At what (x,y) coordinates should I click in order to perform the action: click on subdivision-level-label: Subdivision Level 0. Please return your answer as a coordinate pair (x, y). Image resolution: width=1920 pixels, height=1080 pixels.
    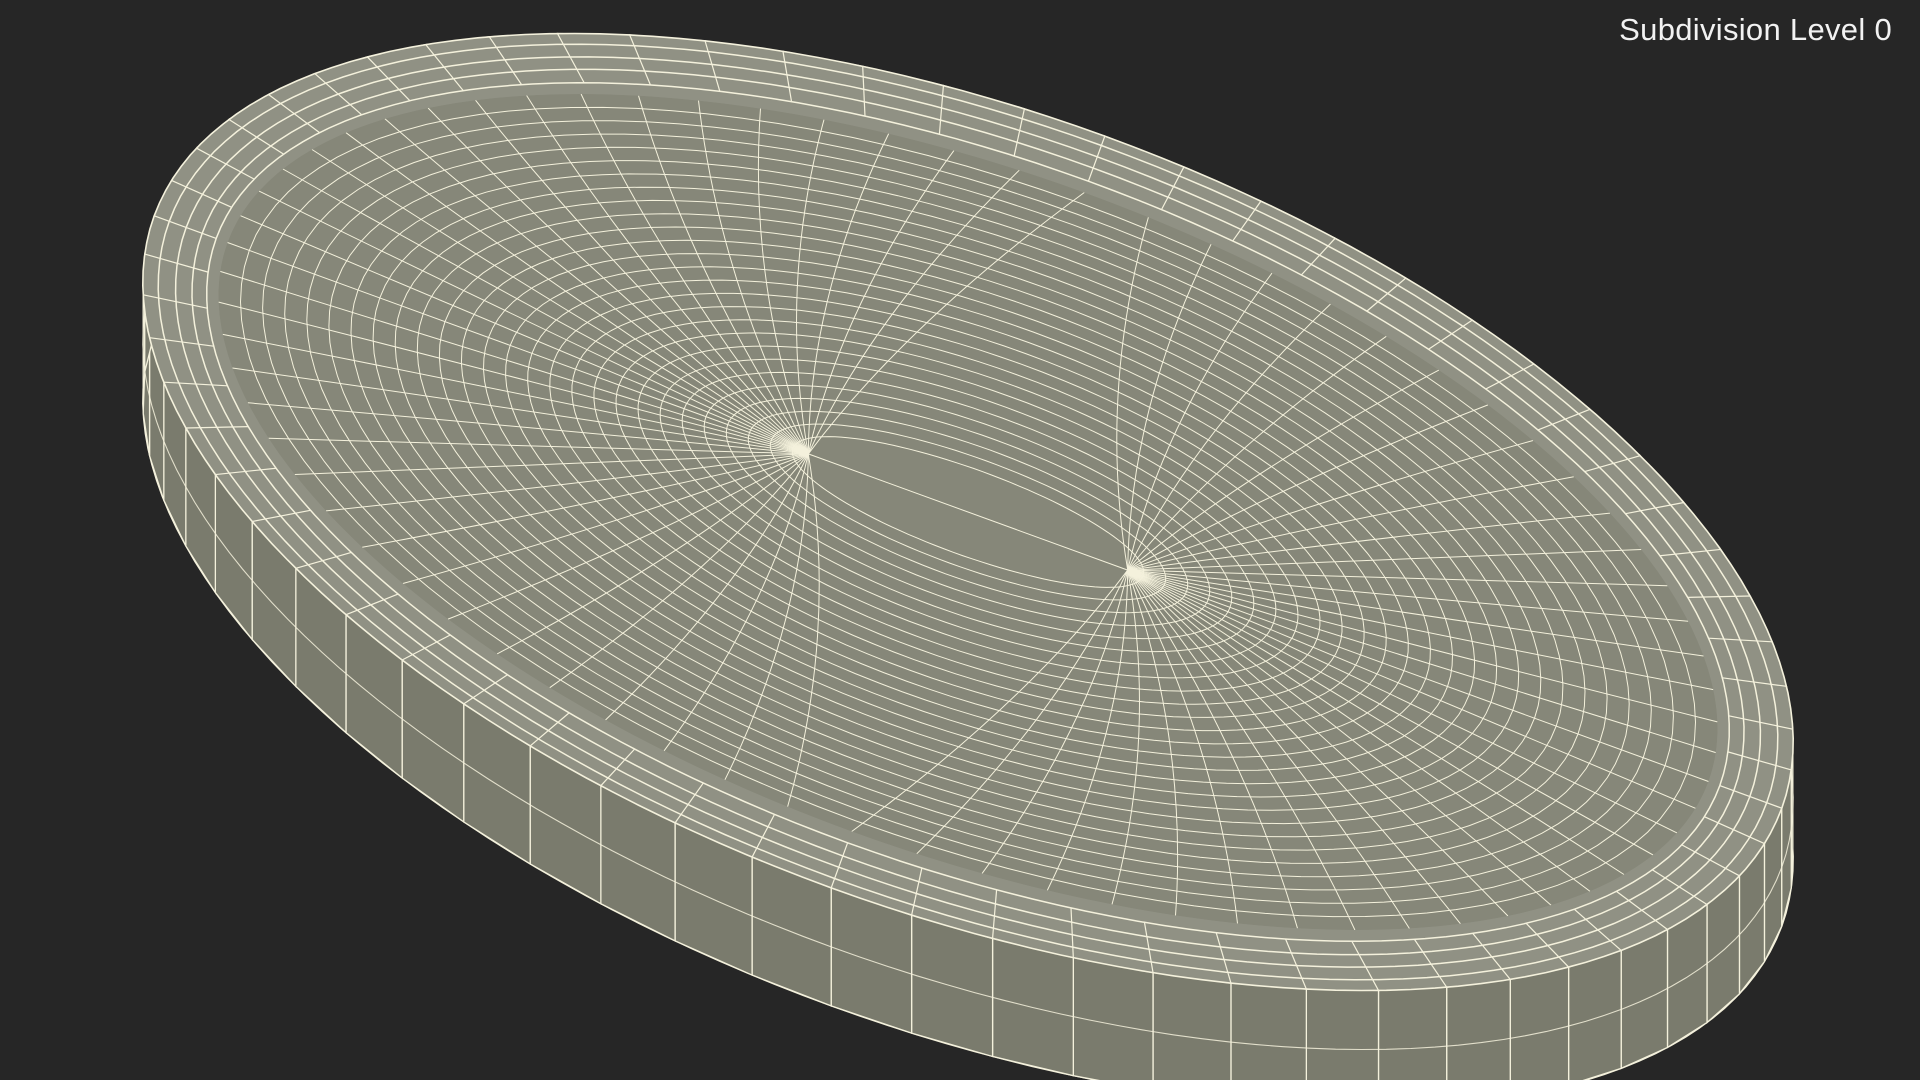
    Looking at the image, I should click on (1755, 29).